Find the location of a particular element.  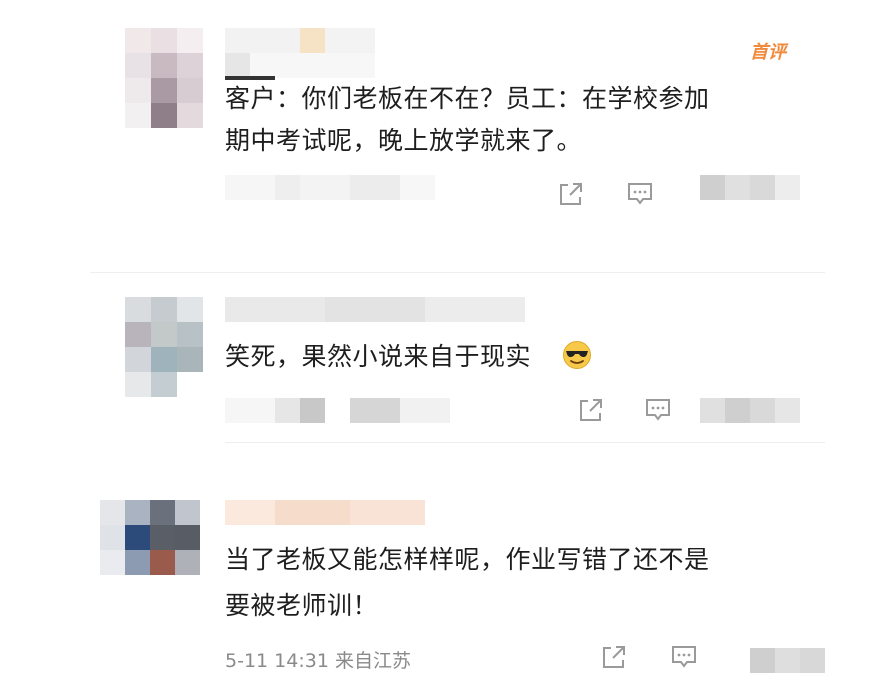

comment-timestamp: 5-11 14:31 来自江苏 is located at coordinates (318, 661).